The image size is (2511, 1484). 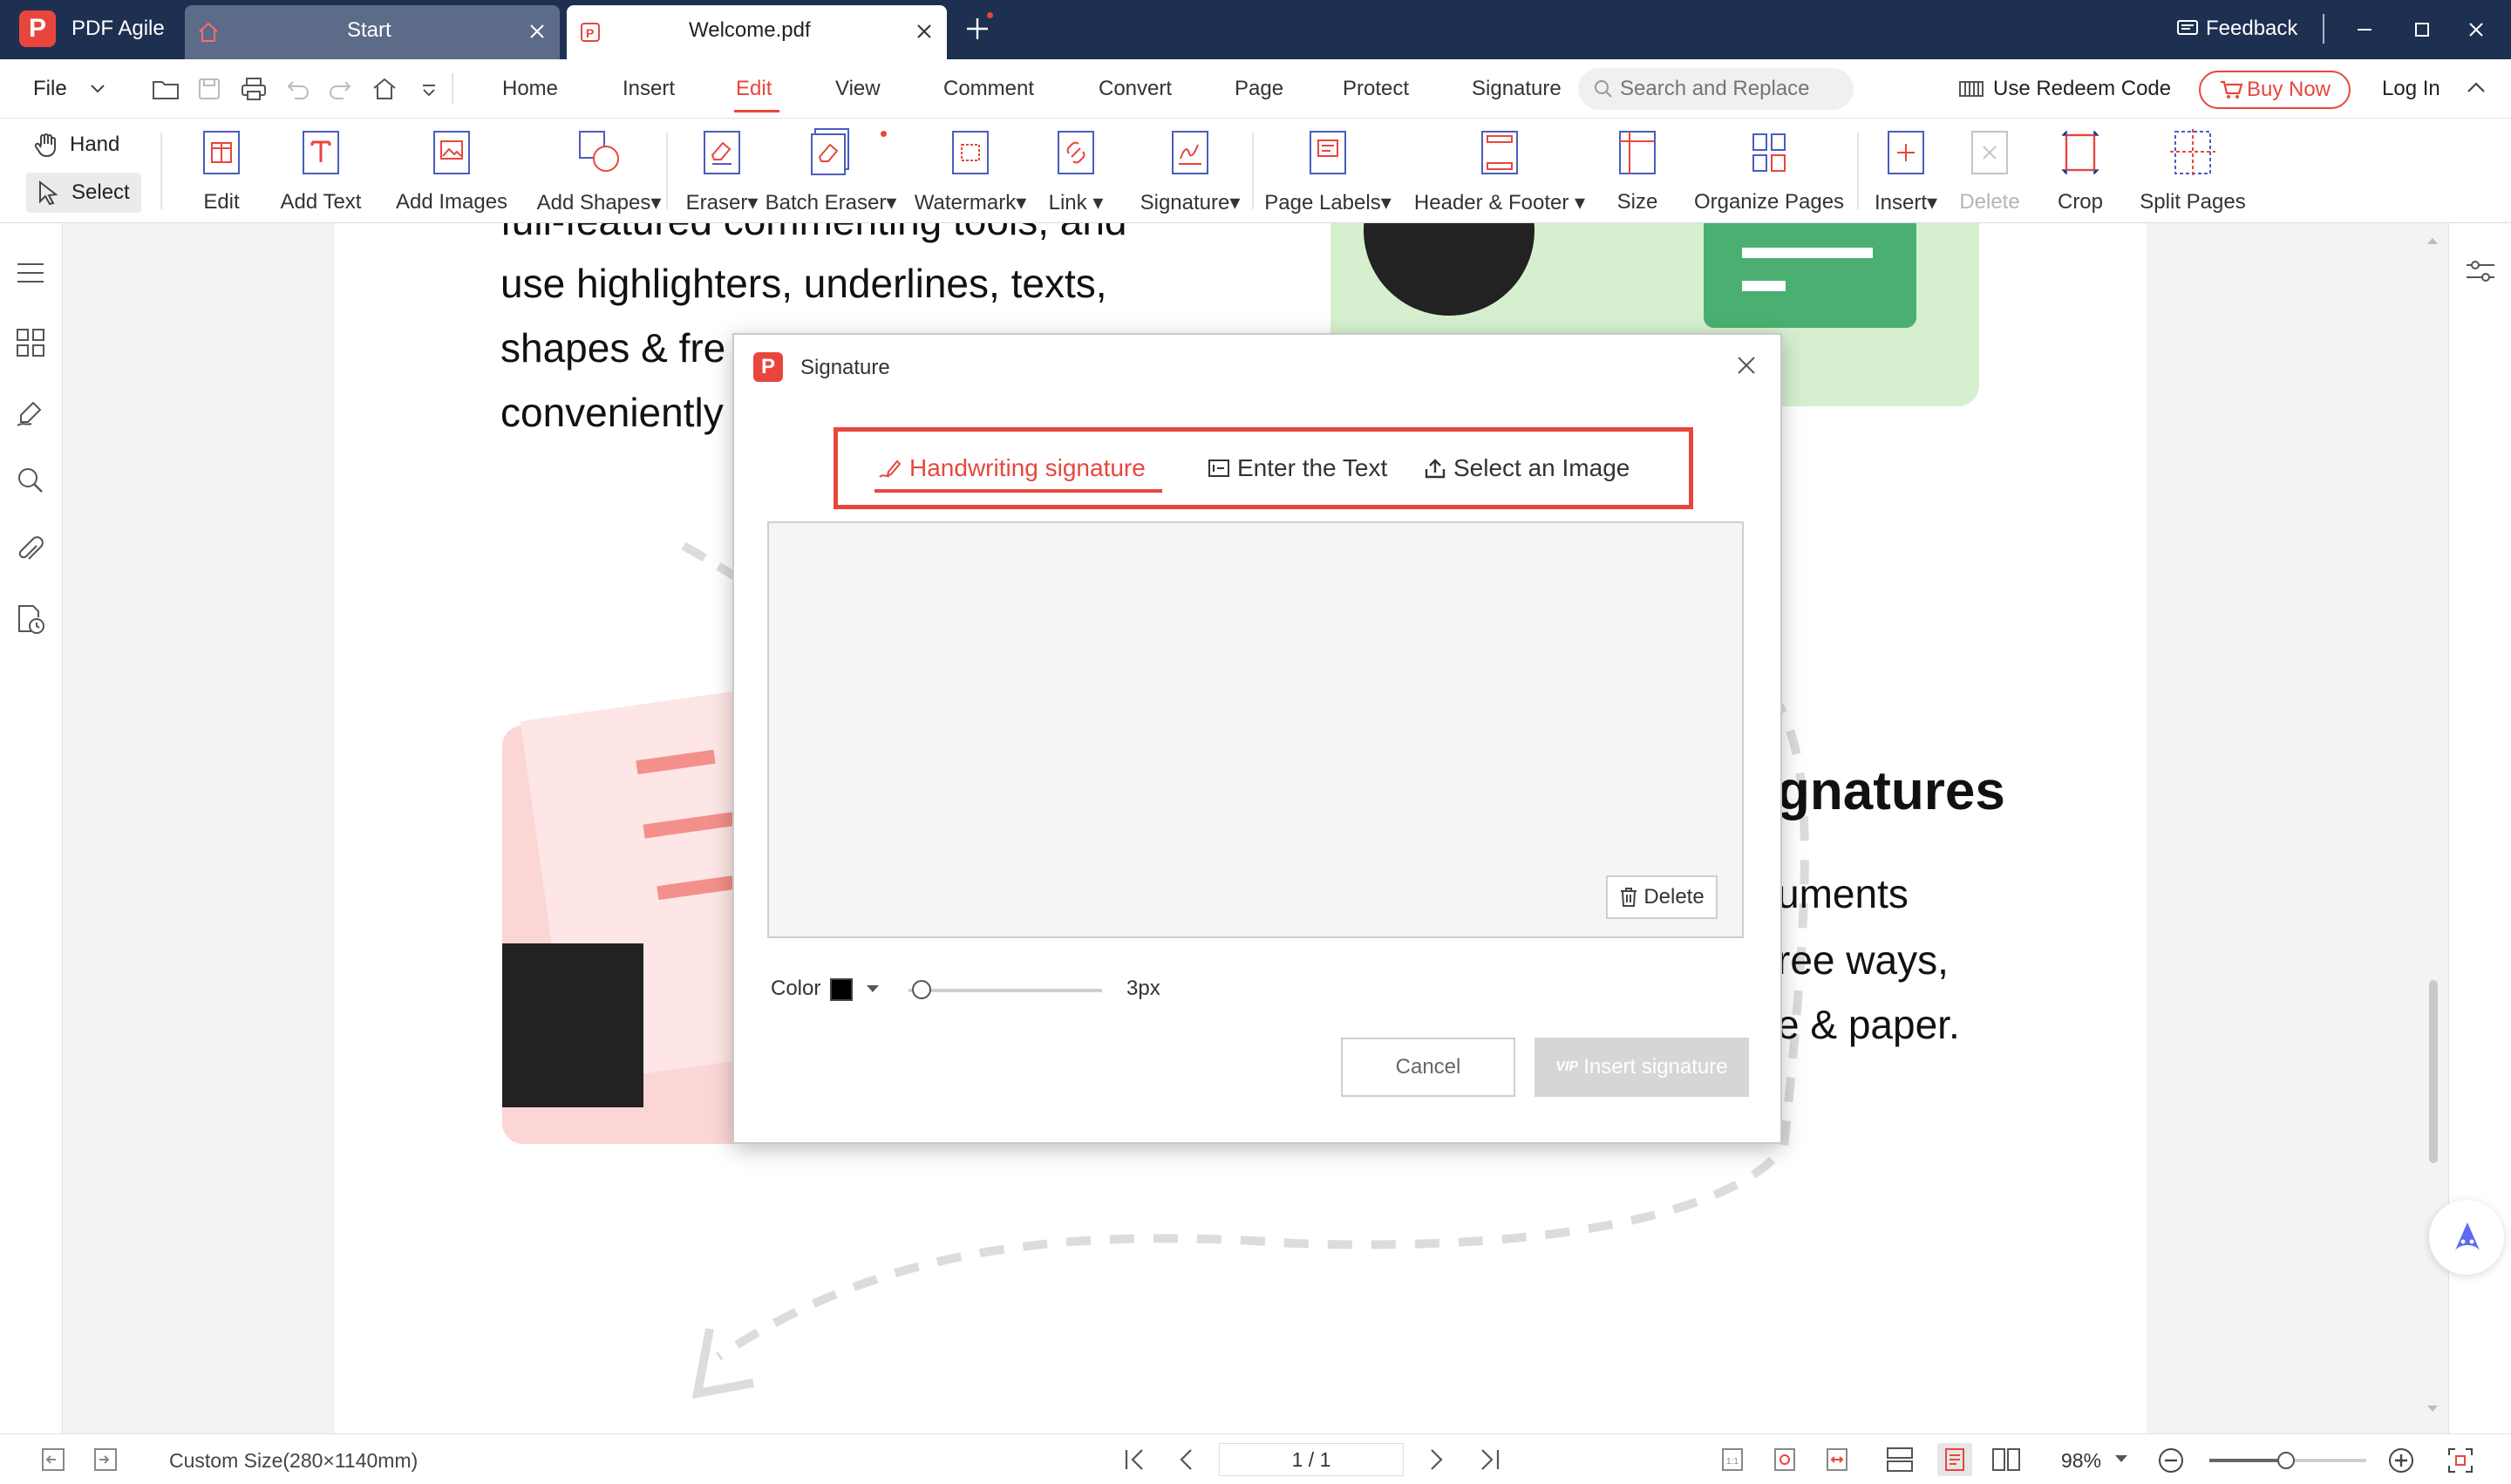 What do you see at coordinates (1732, 1460) in the screenshot?
I see `actual-size-icon: 1:1` at bounding box center [1732, 1460].